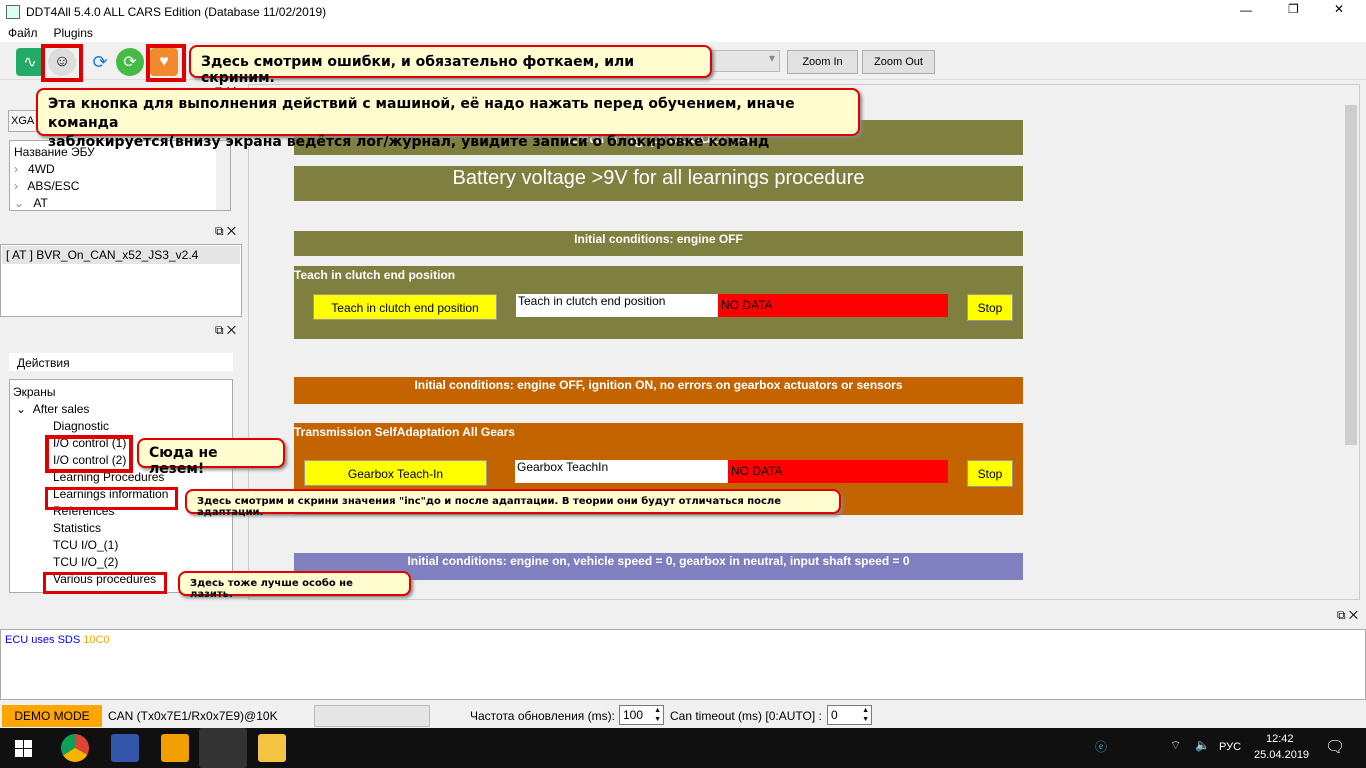 This screenshot has width=1366, height=768. I want to click on app-icon, so click(13, 12).